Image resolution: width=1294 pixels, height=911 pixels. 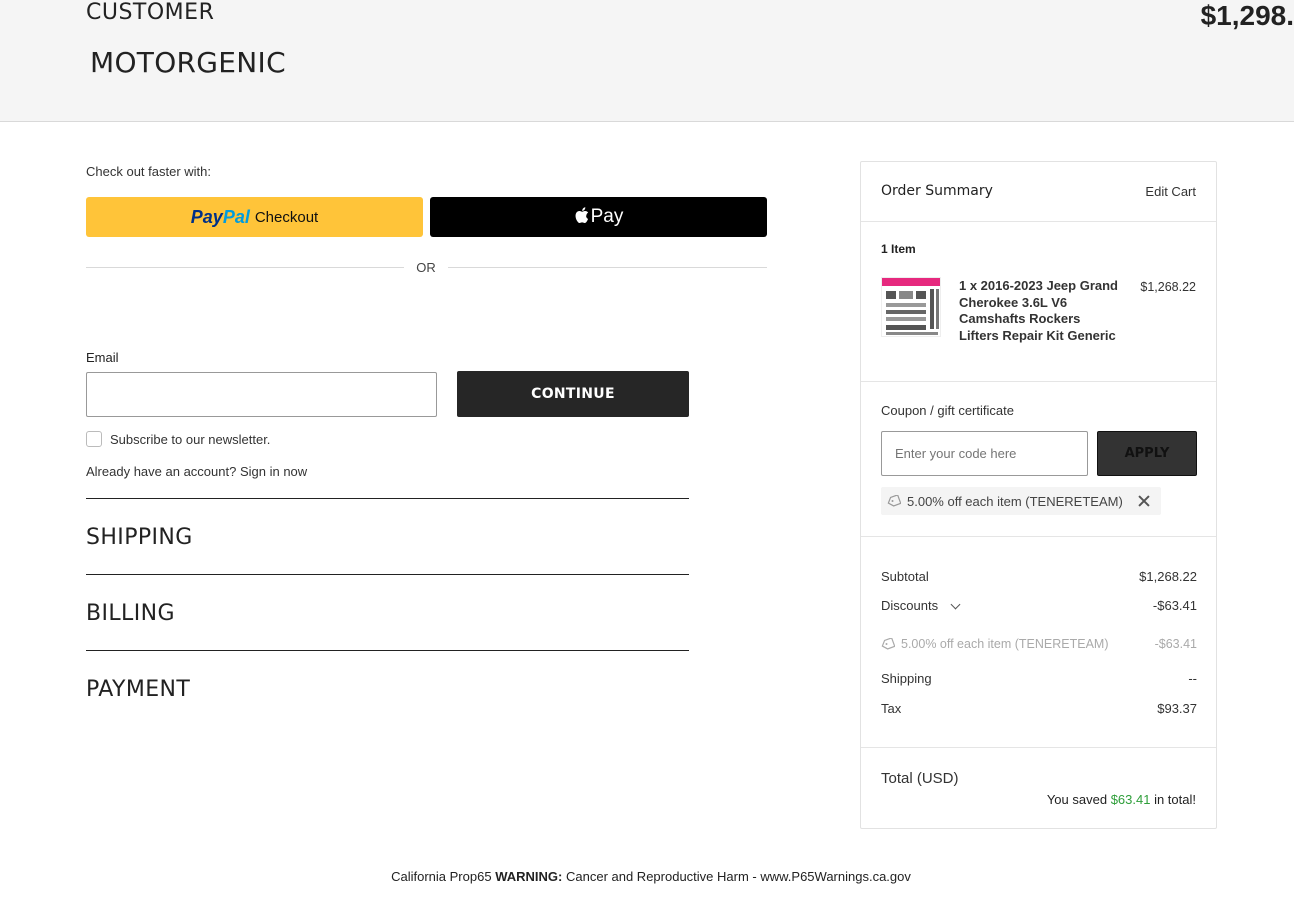 I want to click on discounts-label: Discounts, so click(x=910, y=605).